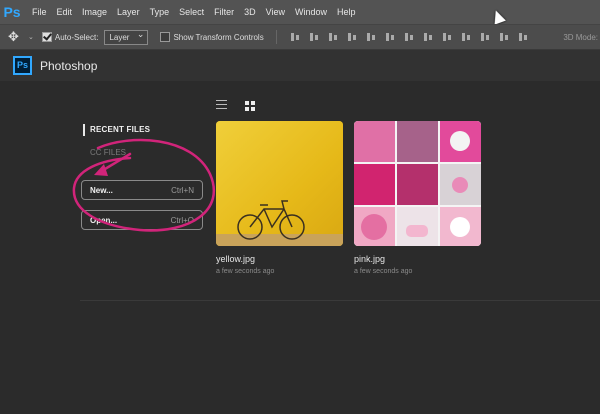  I want to click on recent-file-name: yellow.jpg, so click(235, 259).